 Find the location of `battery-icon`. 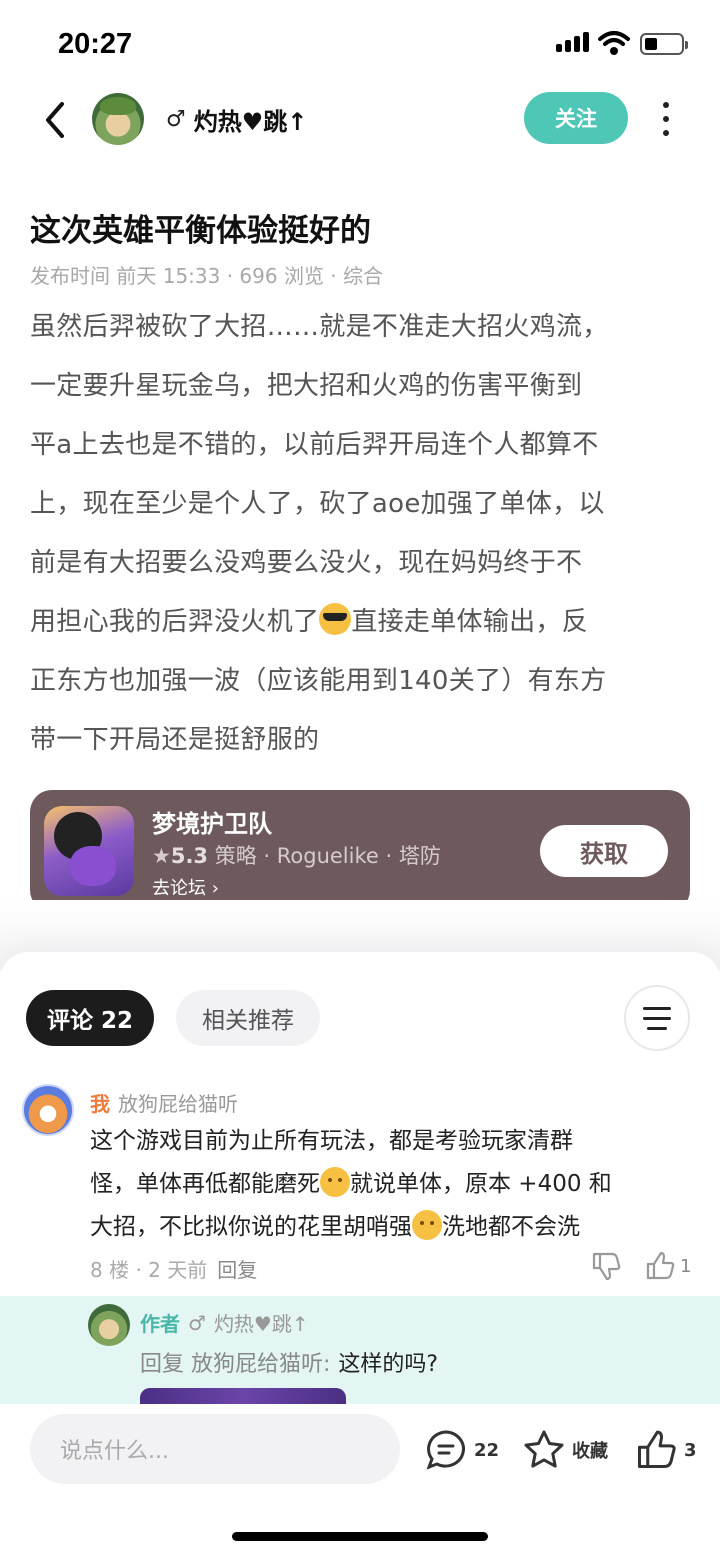

battery-icon is located at coordinates (664, 44).